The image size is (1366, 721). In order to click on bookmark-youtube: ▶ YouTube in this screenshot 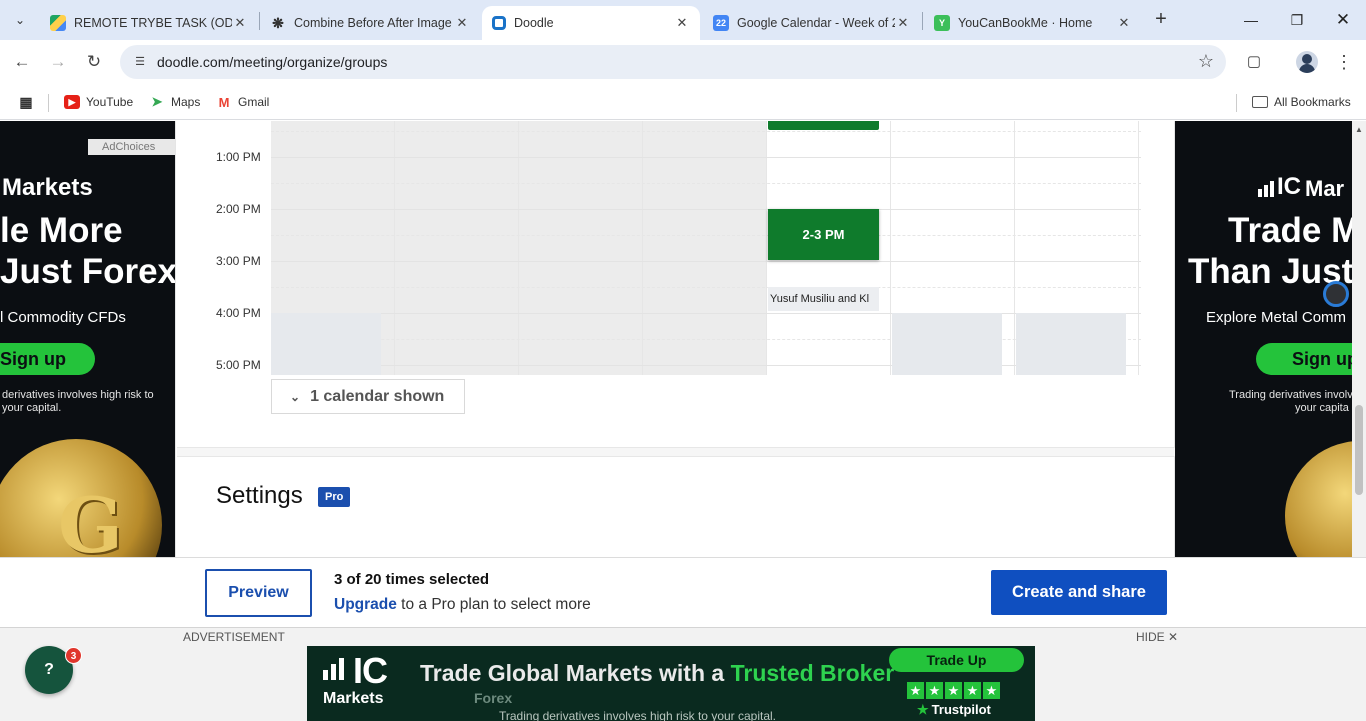, I will do `click(98, 102)`.